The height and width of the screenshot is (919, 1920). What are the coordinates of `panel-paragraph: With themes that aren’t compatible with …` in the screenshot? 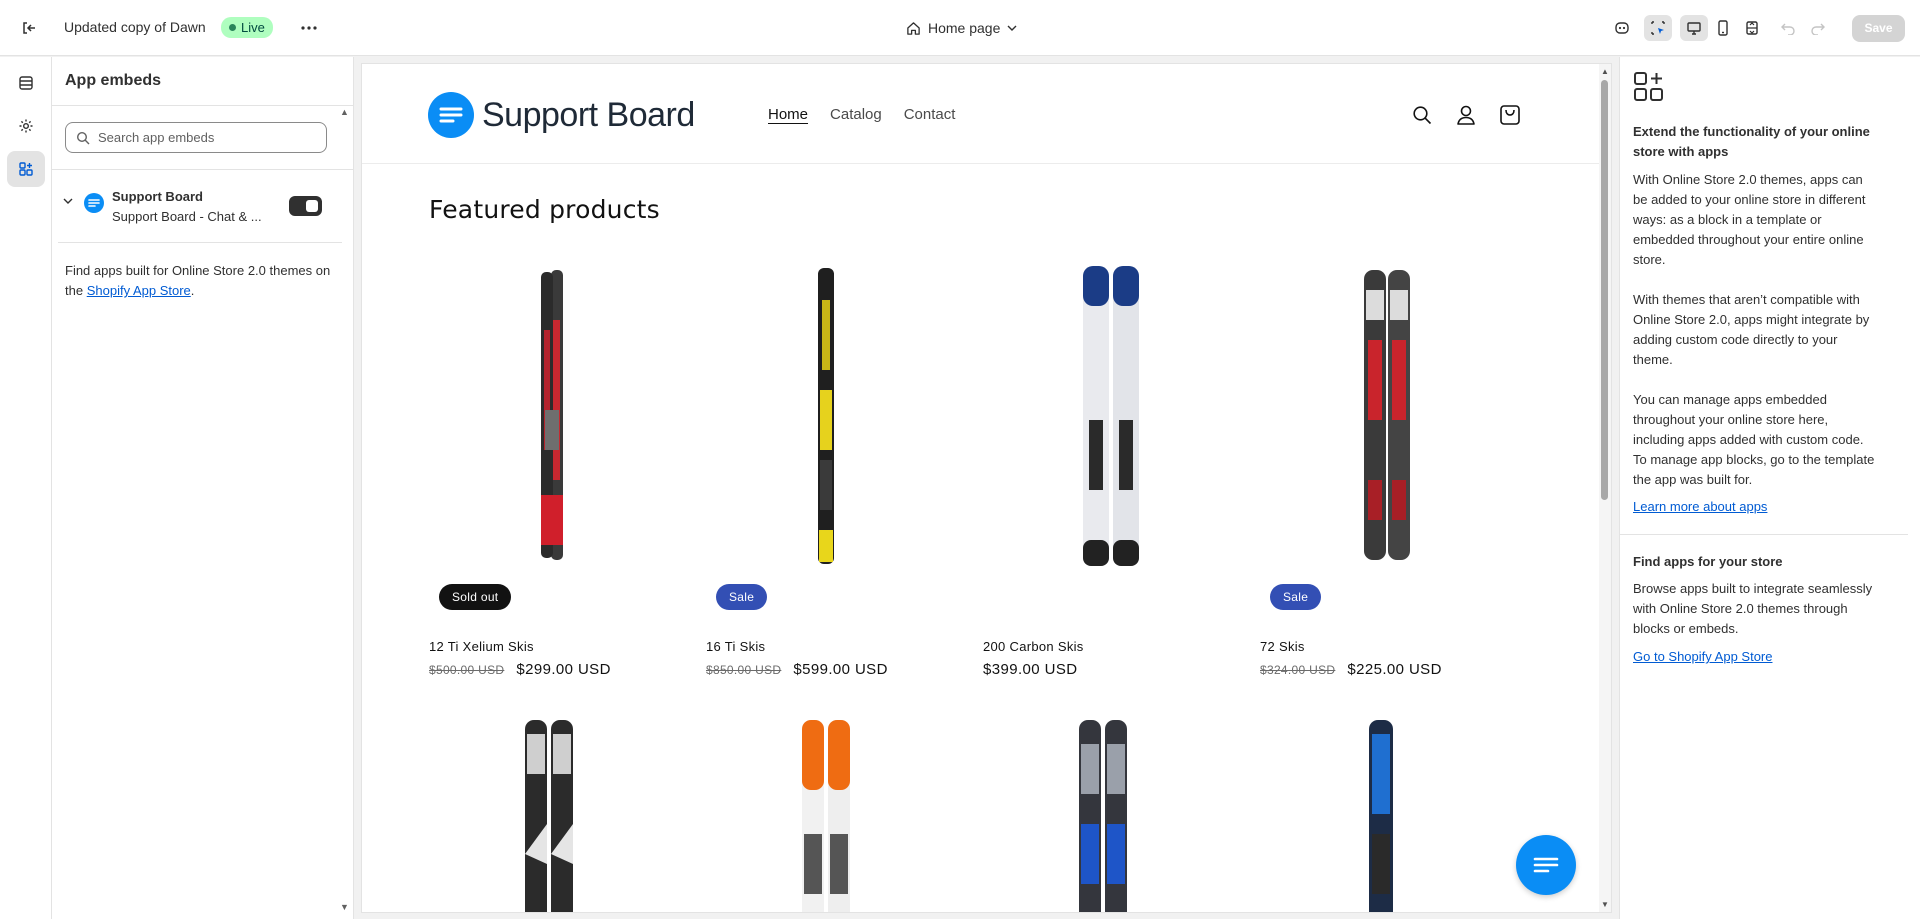 It's located at (1751, 329).